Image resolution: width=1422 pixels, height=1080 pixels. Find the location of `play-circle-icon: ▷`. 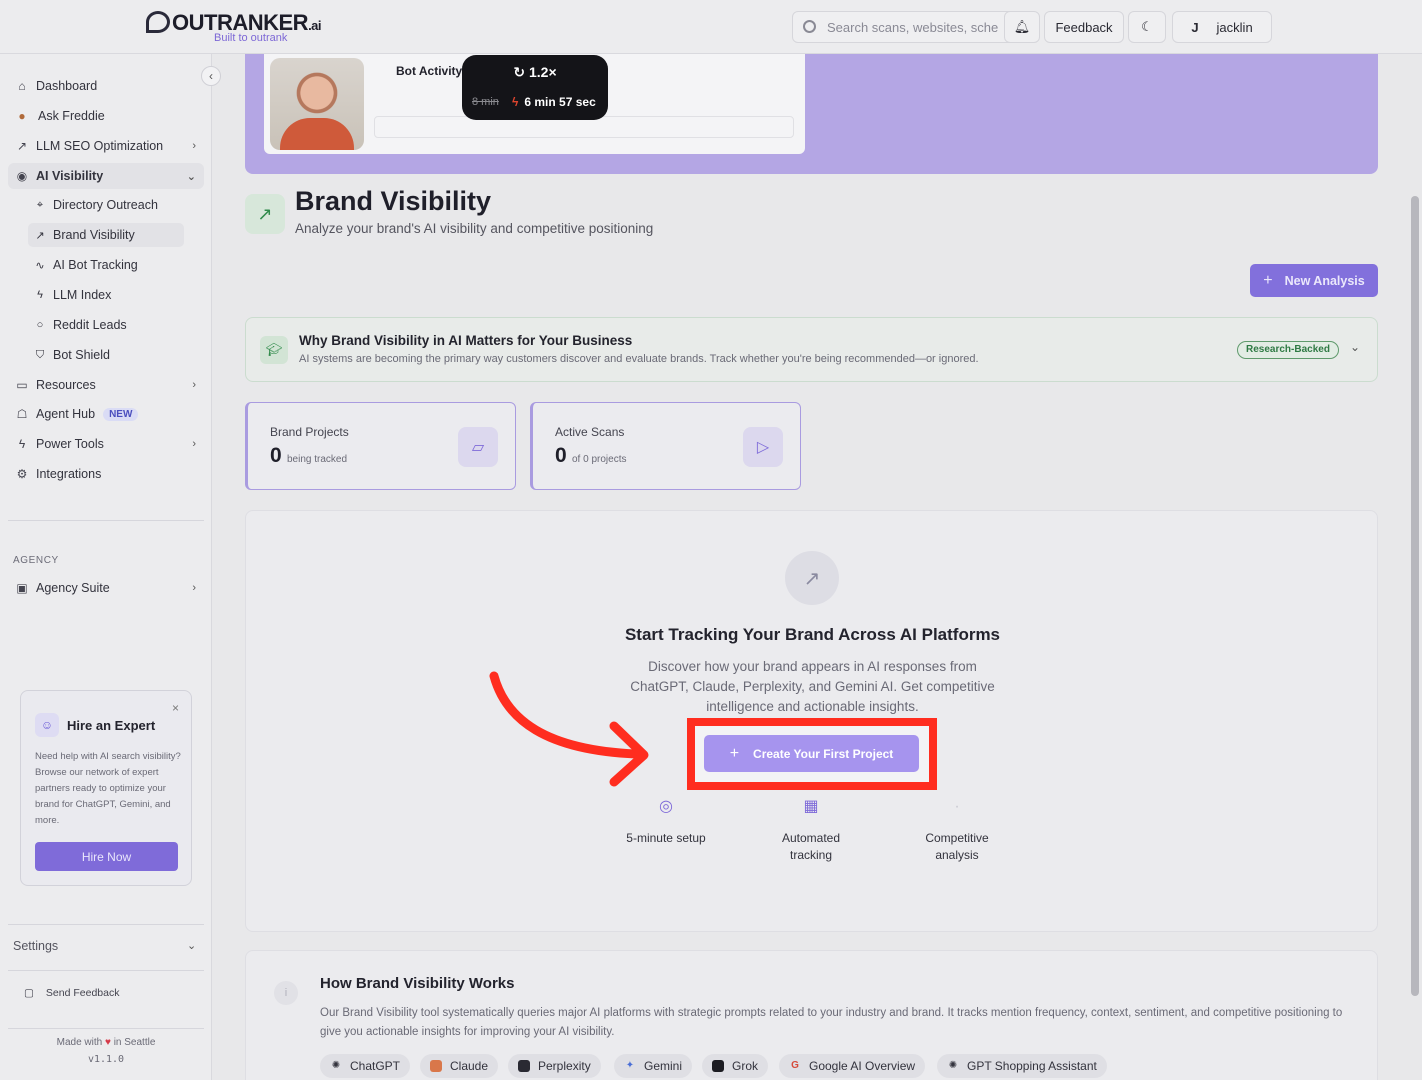

play-circle-icon: ▷ is located at coordinates (763, 447).